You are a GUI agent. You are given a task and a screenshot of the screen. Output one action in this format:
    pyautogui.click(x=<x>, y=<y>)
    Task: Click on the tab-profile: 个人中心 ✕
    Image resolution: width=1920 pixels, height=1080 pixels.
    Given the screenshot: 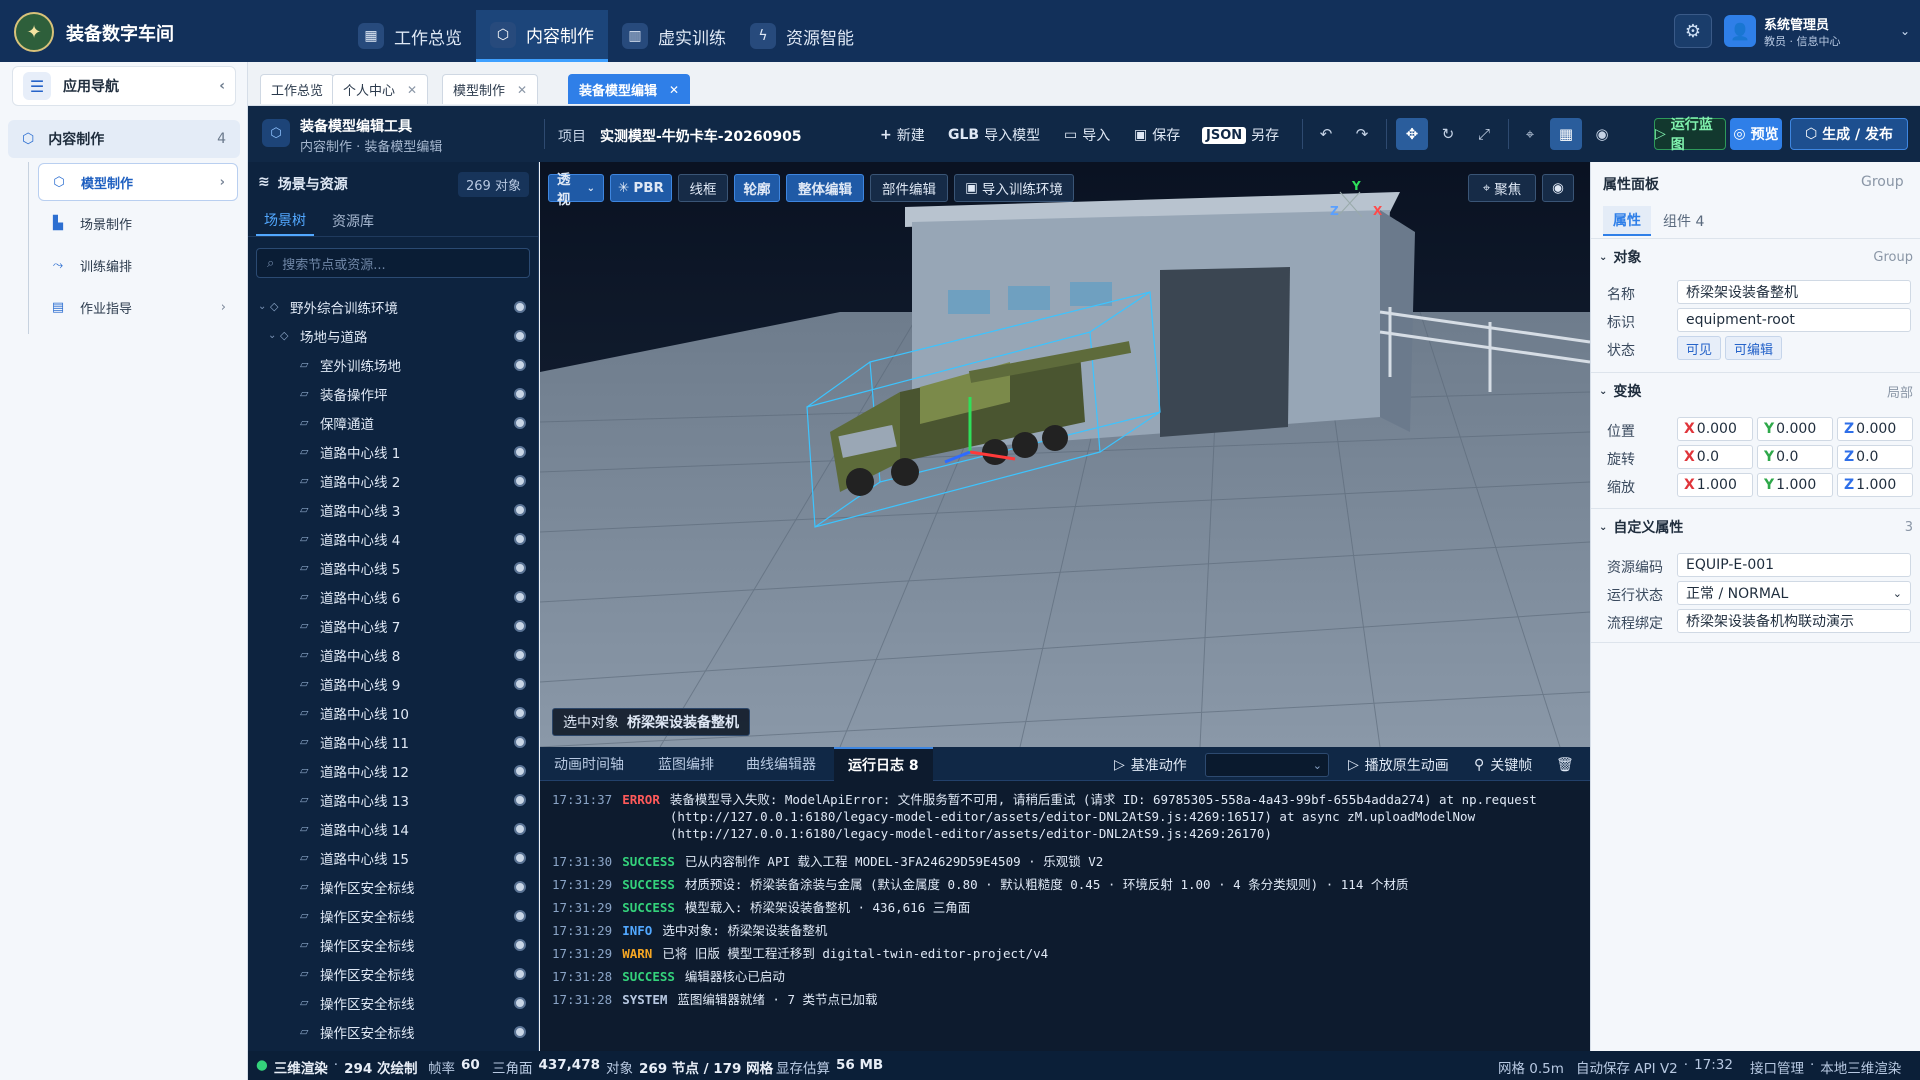 What is the action you would take?
    pyautogui.click(x=380, y=89)
    